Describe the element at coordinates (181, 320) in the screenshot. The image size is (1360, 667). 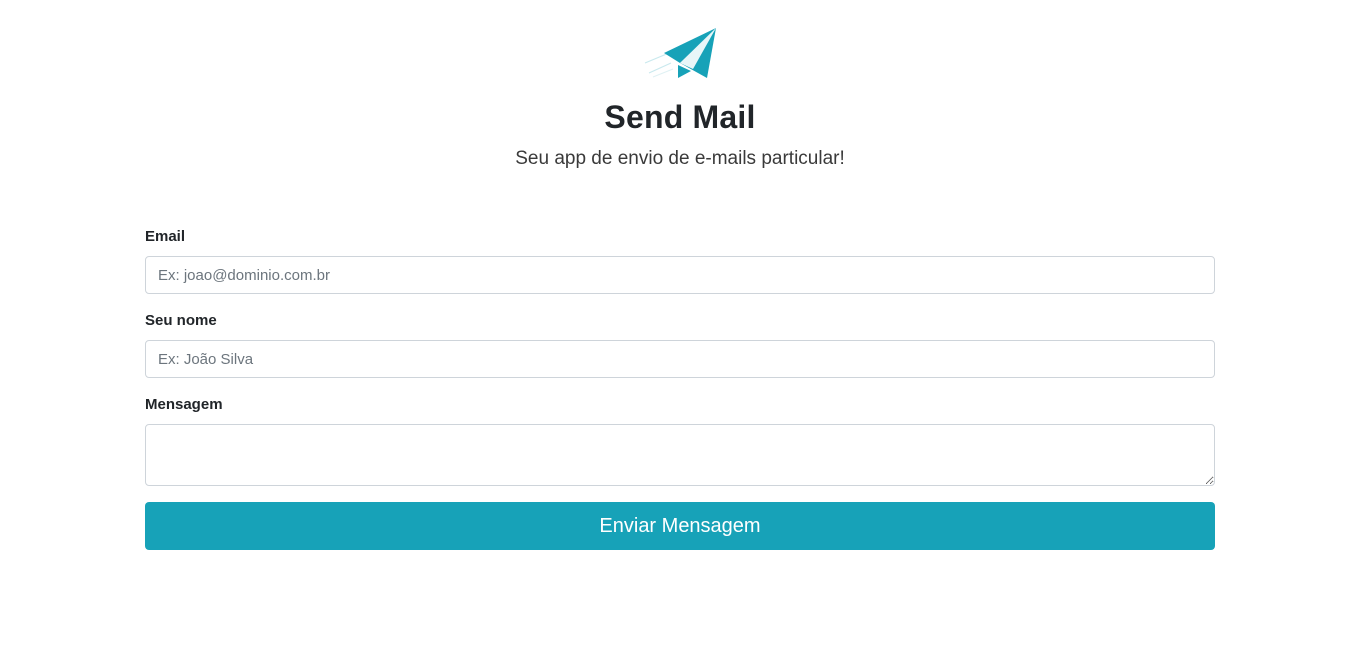
I see `name-label: Seu nome` at that location.